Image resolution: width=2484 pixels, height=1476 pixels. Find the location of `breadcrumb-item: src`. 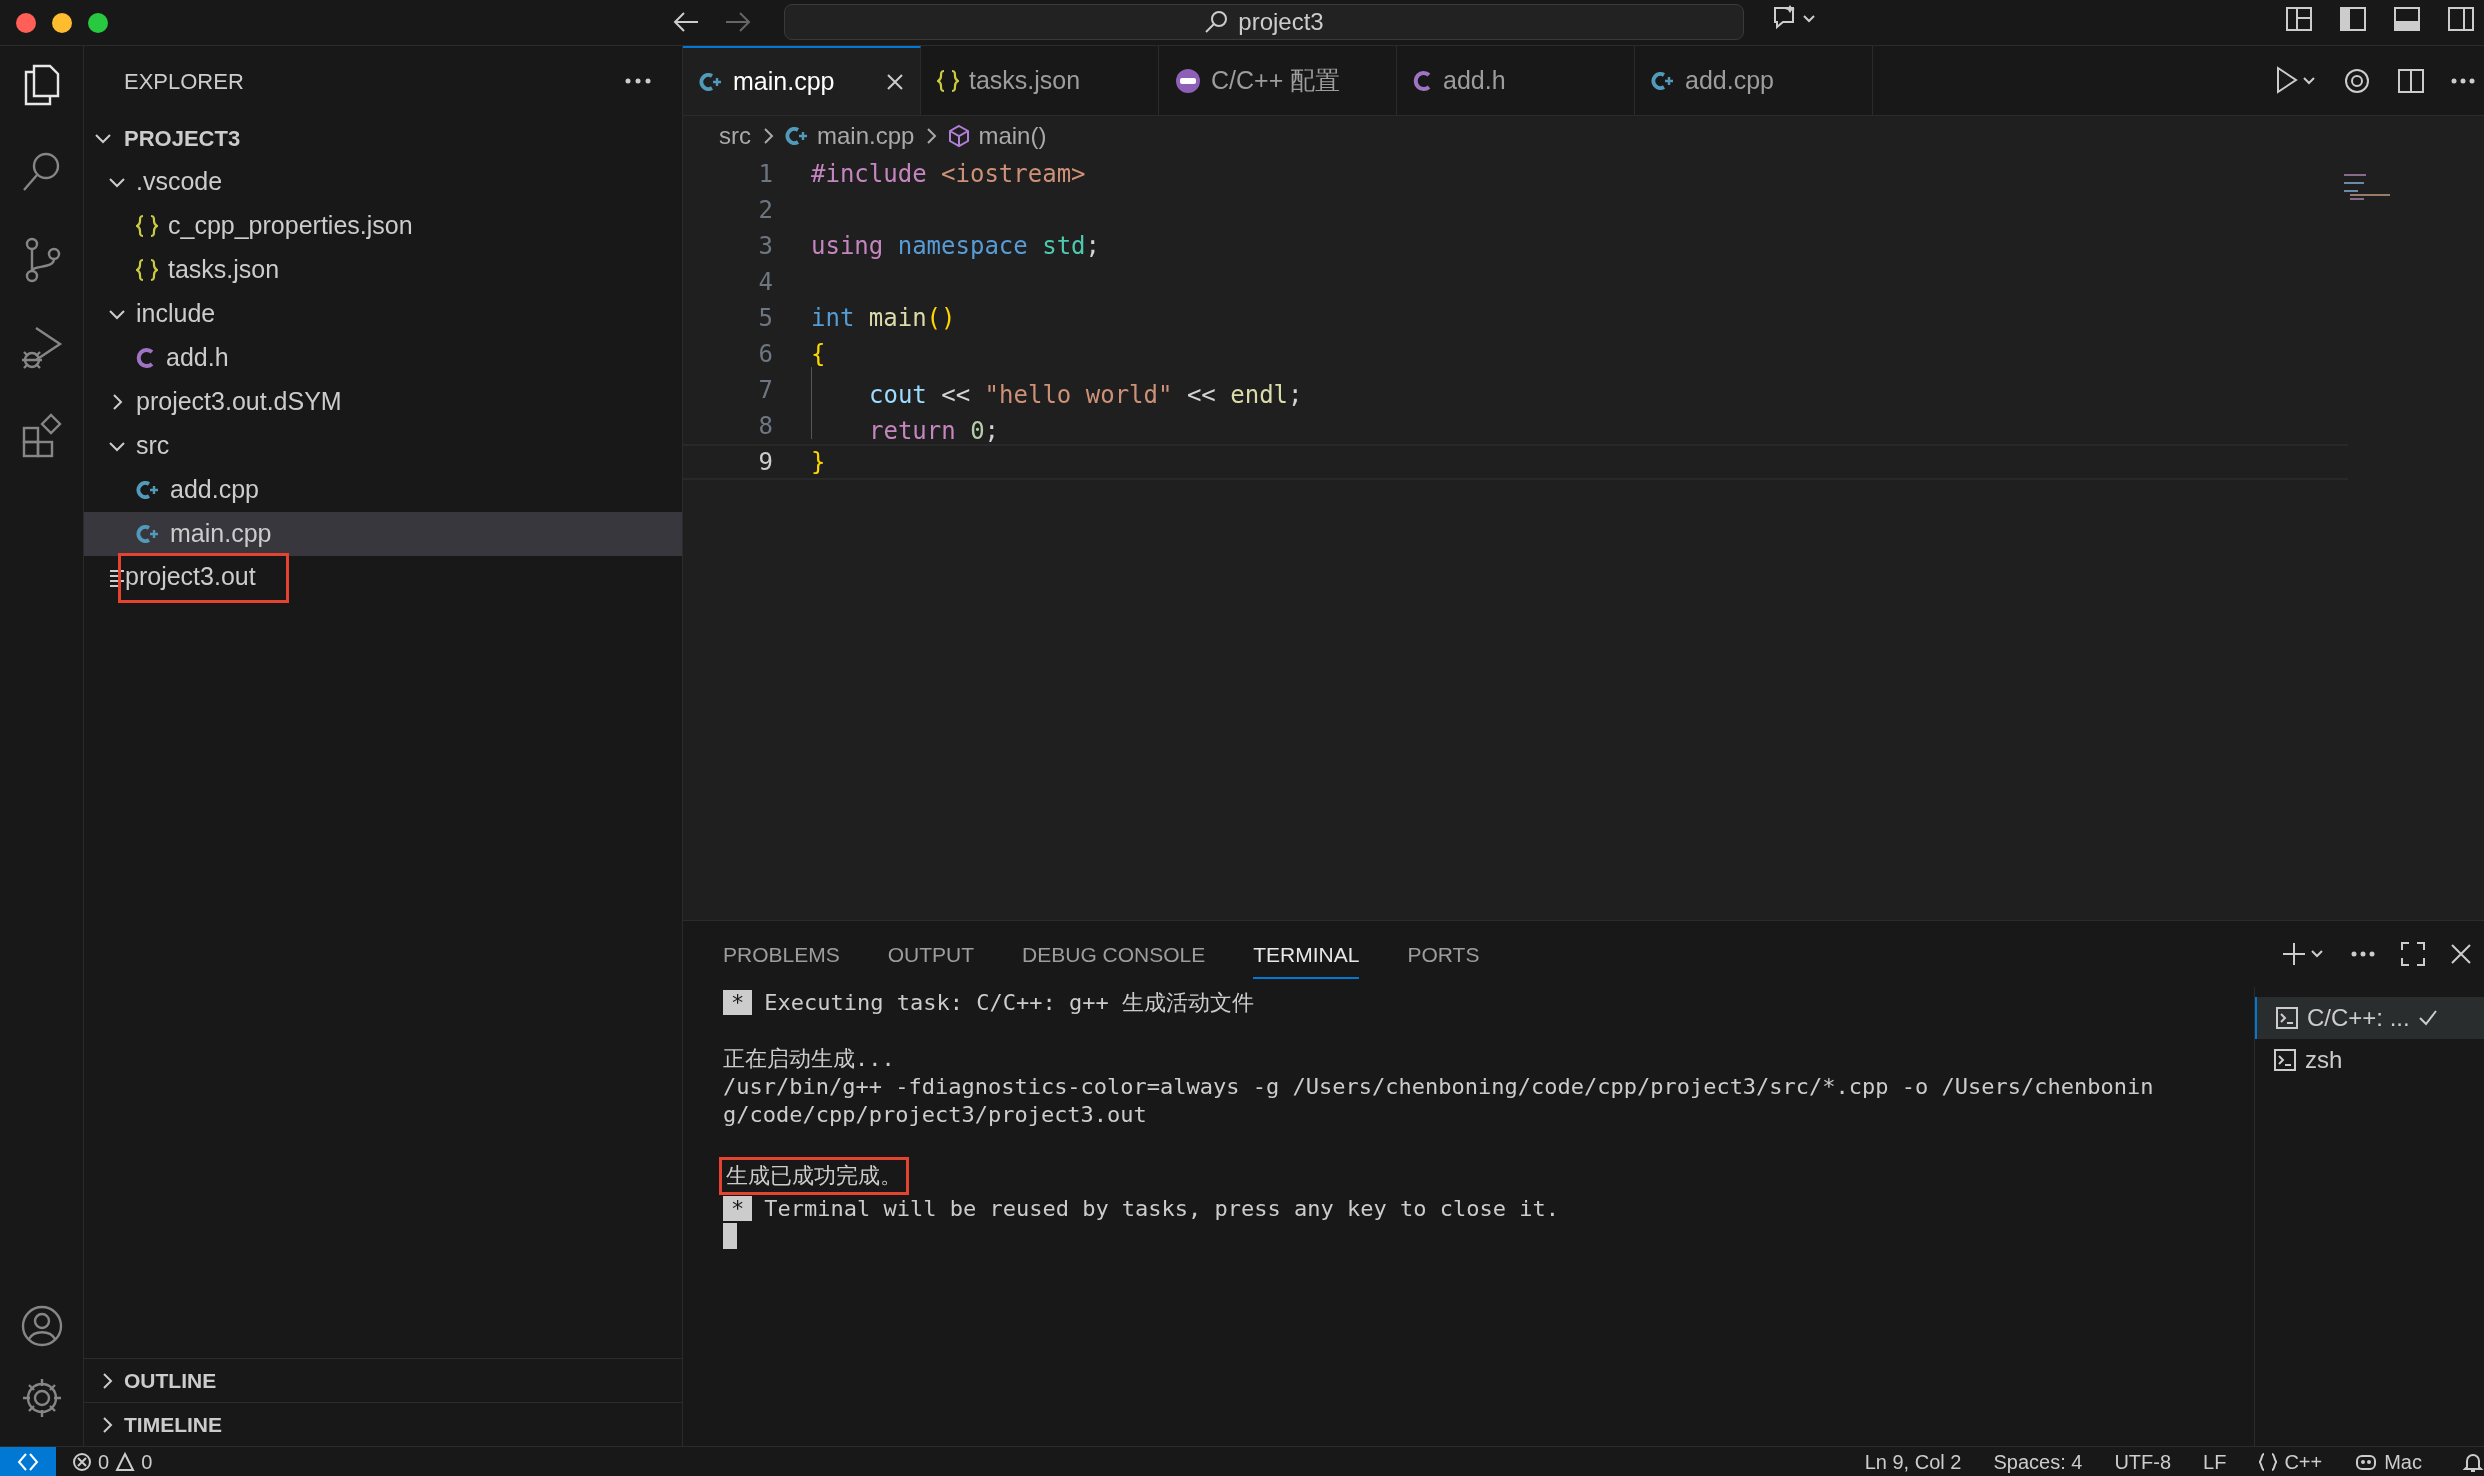

breadcrumb-item: src is located at coordinates (735, 136).